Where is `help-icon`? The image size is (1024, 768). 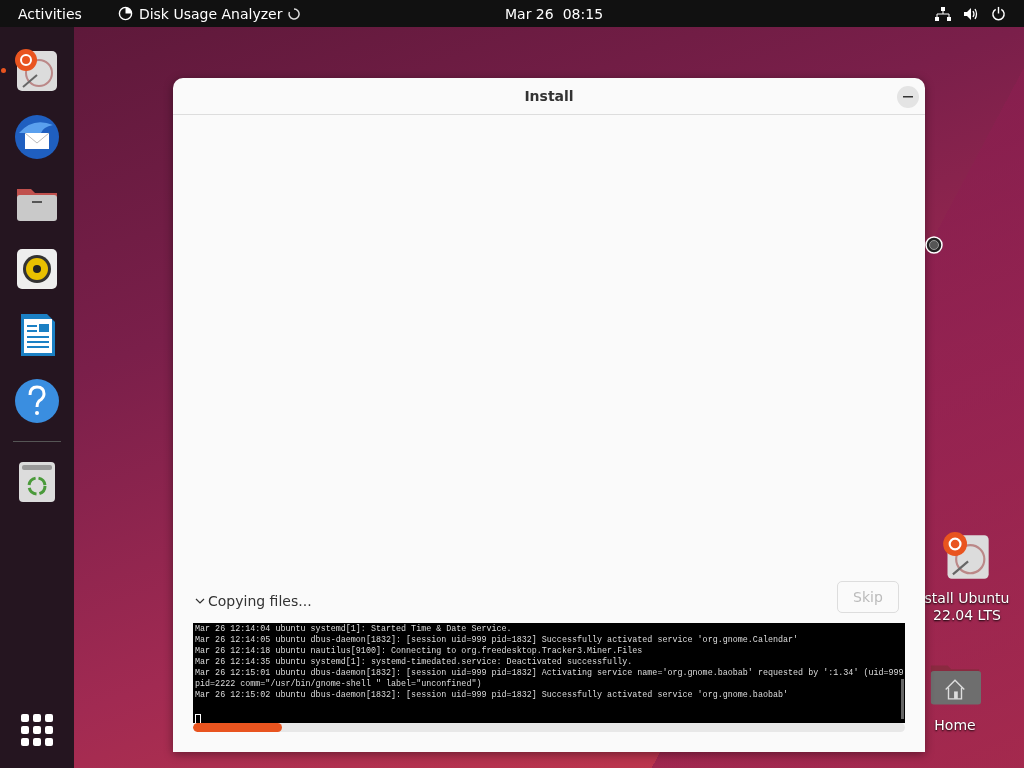 help-icon is located at coordinates (37, 401).